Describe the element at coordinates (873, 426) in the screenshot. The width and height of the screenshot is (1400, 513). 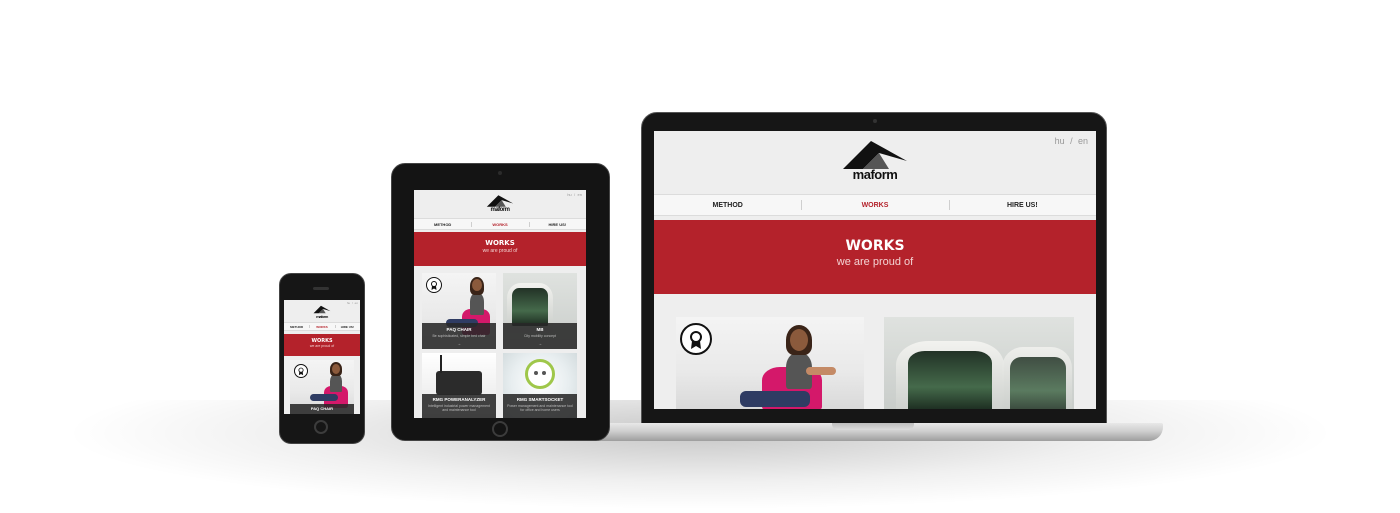
I see `laptop-opening-notch` at that location.